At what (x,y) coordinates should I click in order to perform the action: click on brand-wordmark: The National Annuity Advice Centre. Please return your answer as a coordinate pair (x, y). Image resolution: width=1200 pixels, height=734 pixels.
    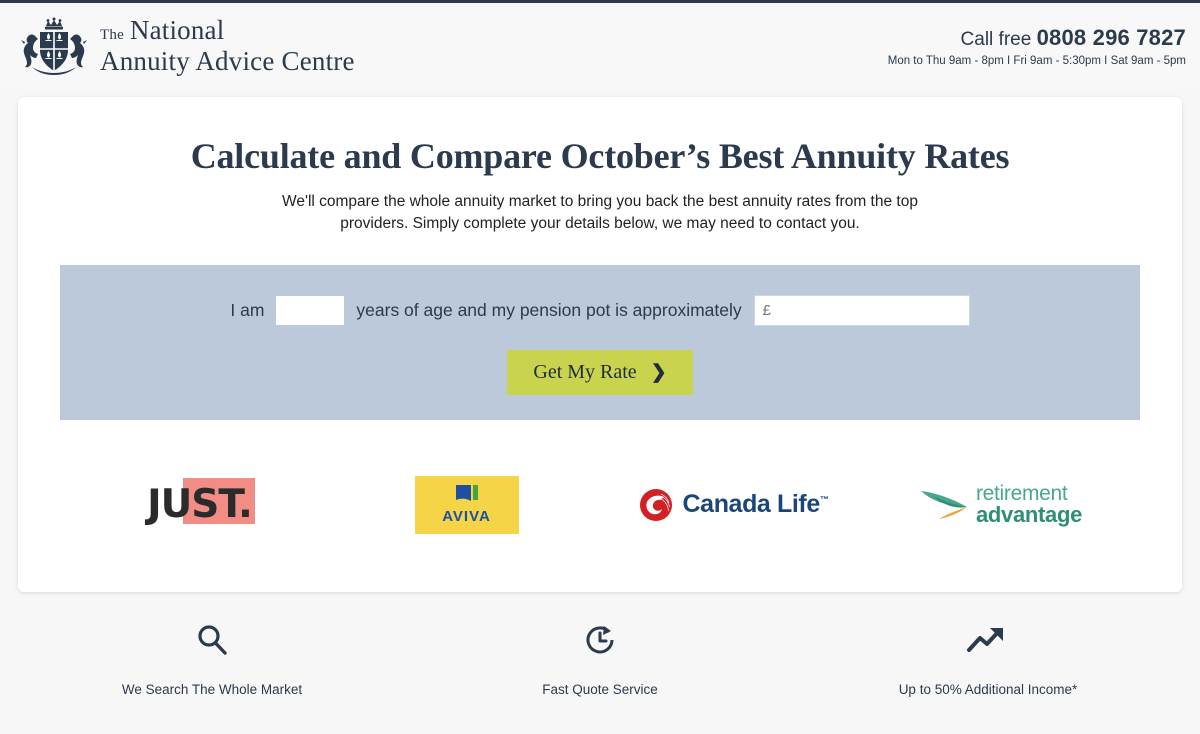
    Looking at the image, I should click on (227, 46).